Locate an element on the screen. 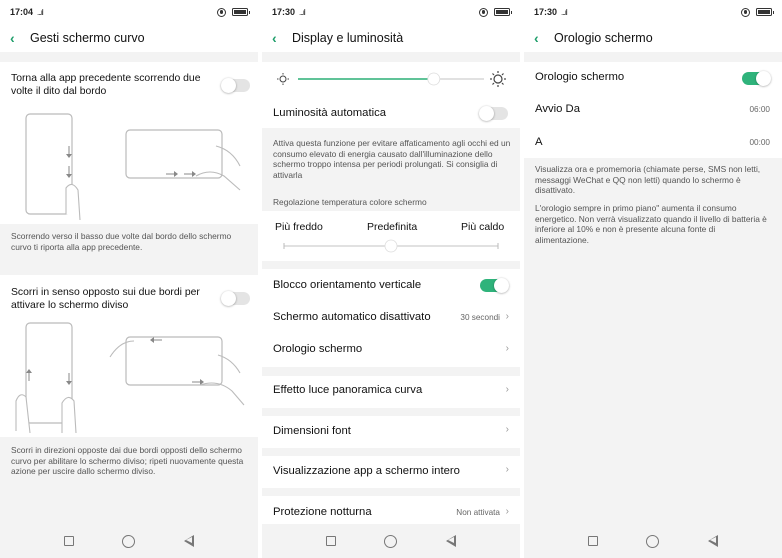 This screenshot has height=558, width=782. clock-toggle-label: Orologio schermo is located at coordinates (580, 77).